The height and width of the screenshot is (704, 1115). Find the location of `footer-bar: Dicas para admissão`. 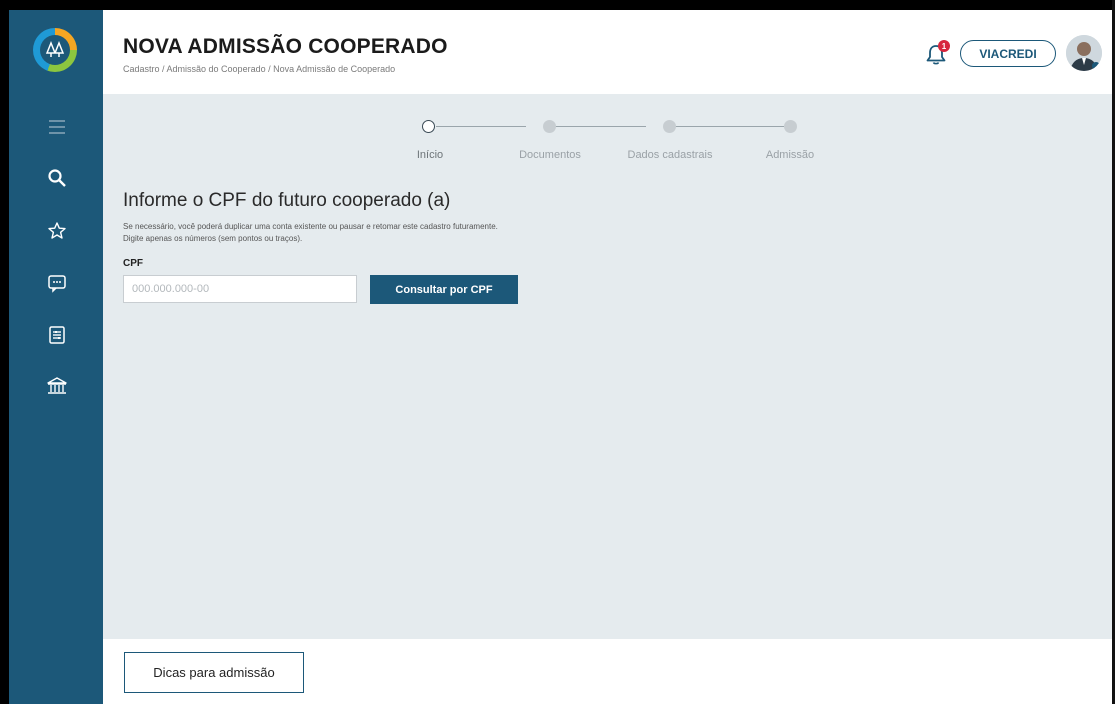

footer-bar: Dicas para admissão is located at coordinates (607, 671).